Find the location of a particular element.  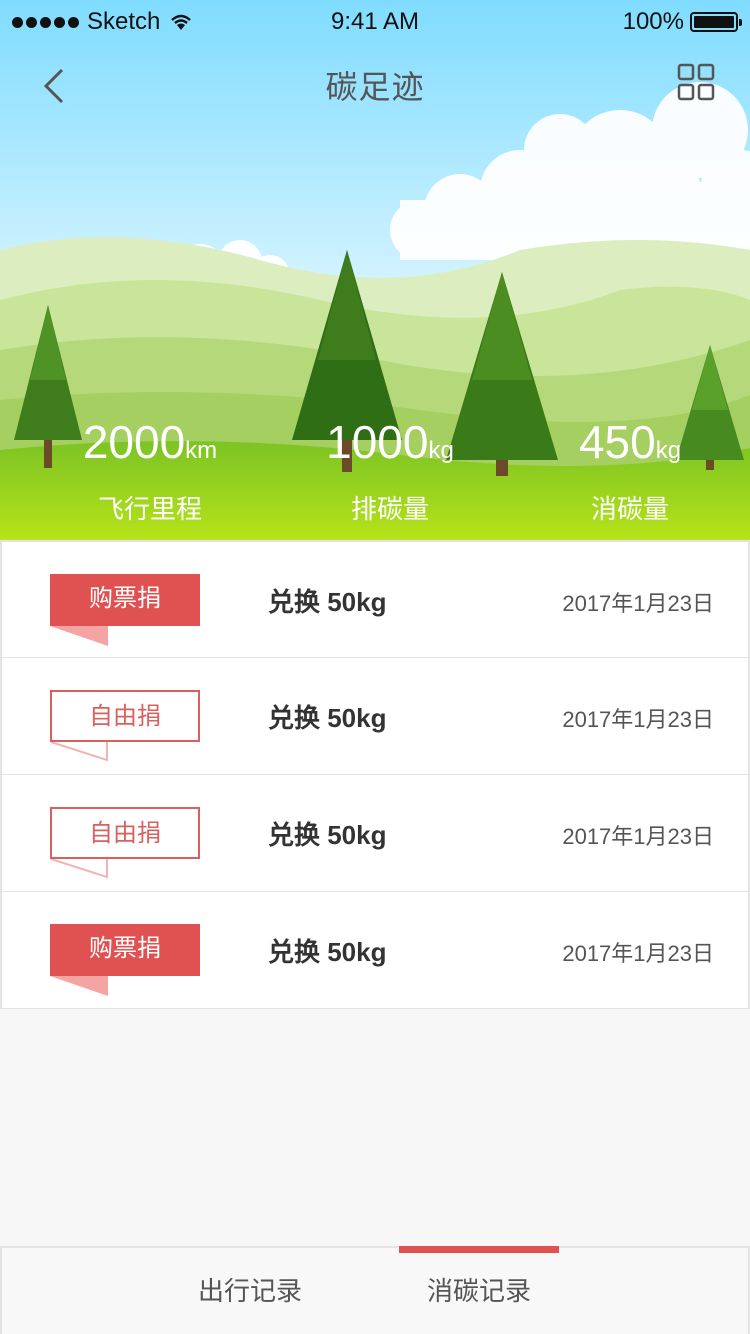

stat-label: 飞行里程 is located at coordinates (149, 509).